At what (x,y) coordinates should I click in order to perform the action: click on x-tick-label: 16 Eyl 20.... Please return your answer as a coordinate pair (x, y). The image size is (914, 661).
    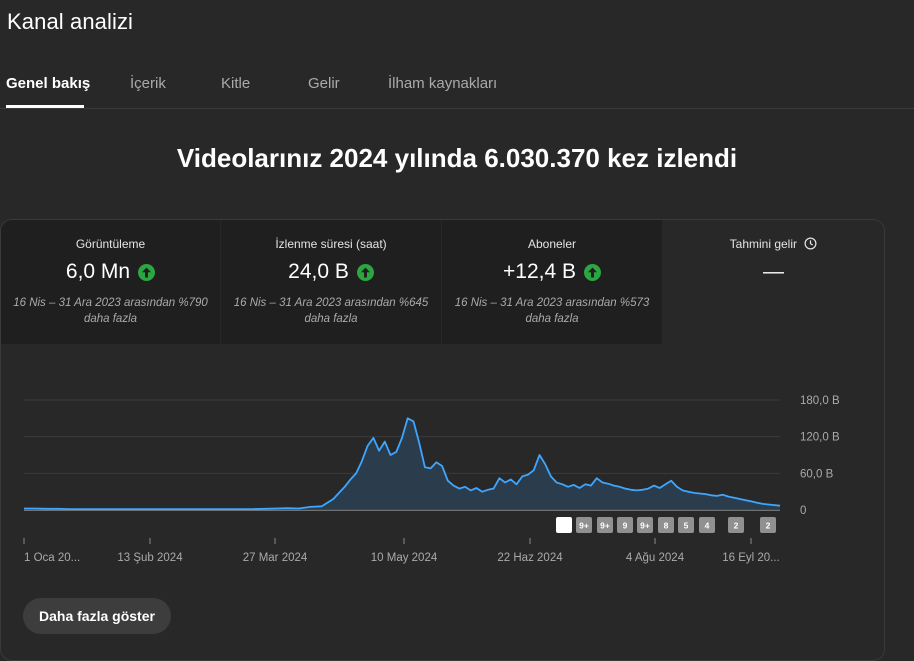
    Looking at the image, I should click on (751, 558).